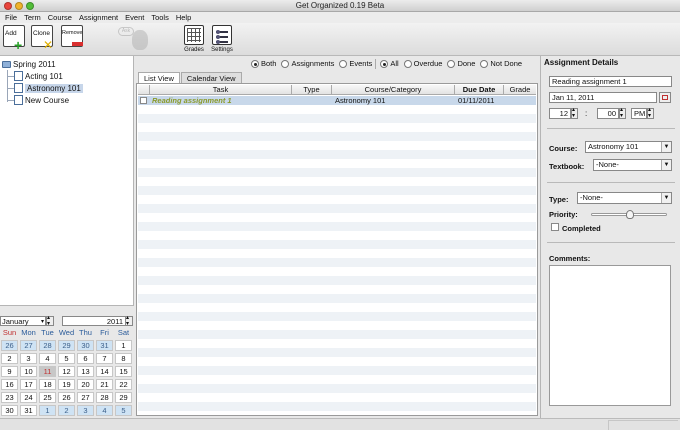 Image resolution: width=680 pixels, height=430 pixels. Describe the element at coordinates (285, 63) in the screenshot. I see `filter-assignments-radio` at that location.